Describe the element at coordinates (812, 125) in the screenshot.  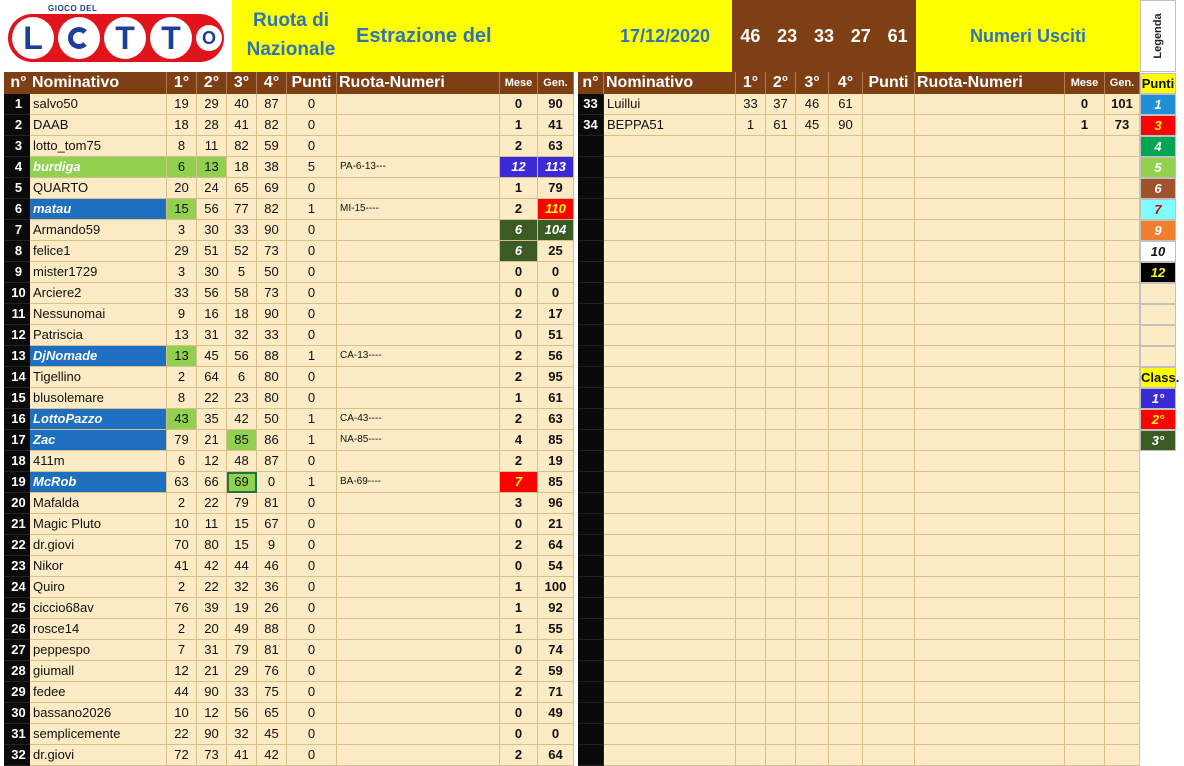
I see `cell-p3: 45` at that location.